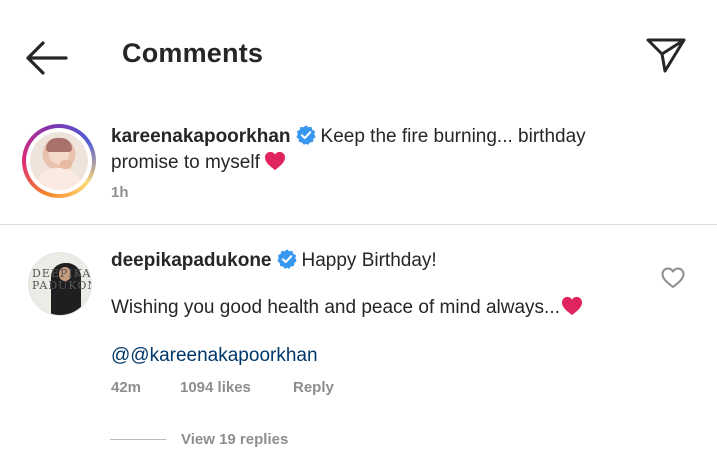 The image size is (717, 475). I want to click on caption-text-line1: Keep the fire burning... birthday, so click(453, 136).